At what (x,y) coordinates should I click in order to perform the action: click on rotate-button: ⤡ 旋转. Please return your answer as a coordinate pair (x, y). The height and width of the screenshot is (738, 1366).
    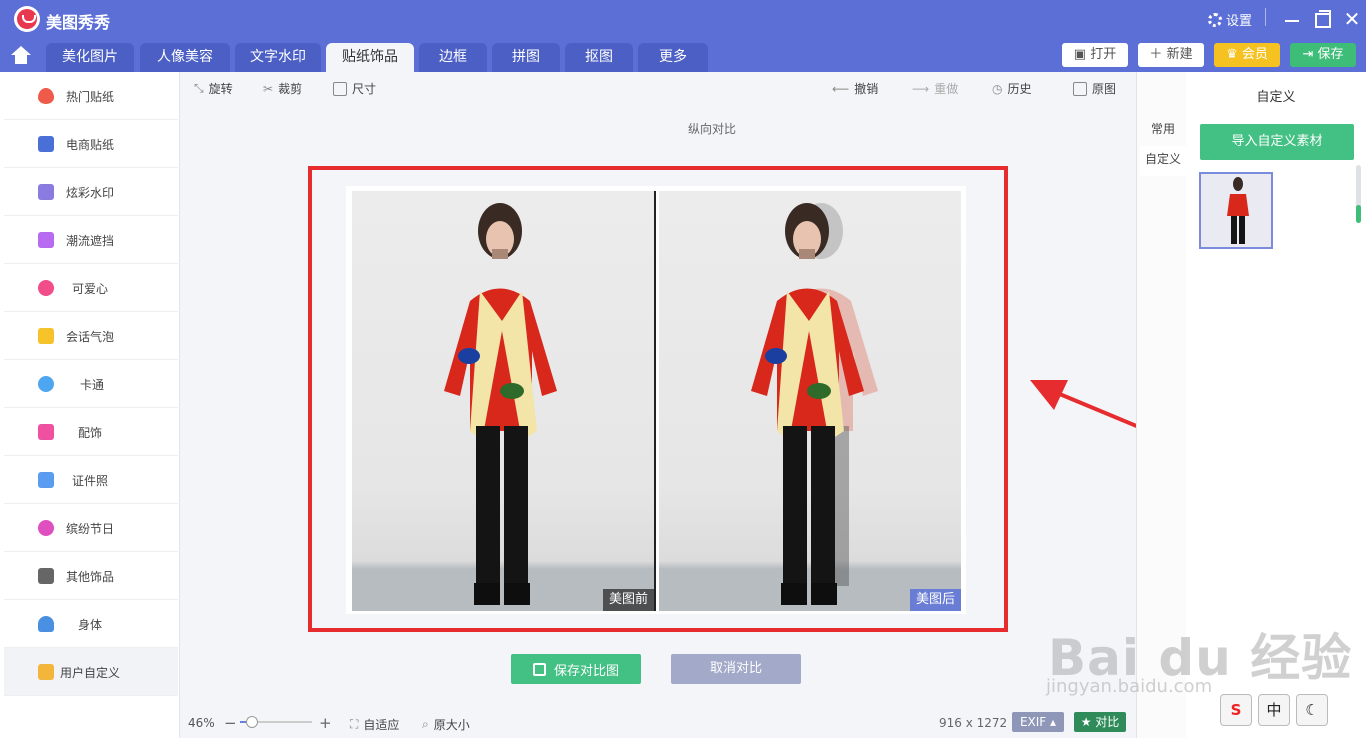
    Looking at the image, I should click on (213, 88).